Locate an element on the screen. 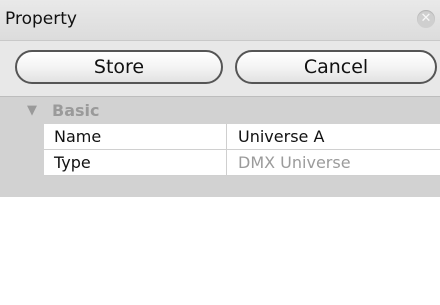 This screenshot has height=305, width=440. property-row-name: Name Universe A is located at coordinates (242, 137).